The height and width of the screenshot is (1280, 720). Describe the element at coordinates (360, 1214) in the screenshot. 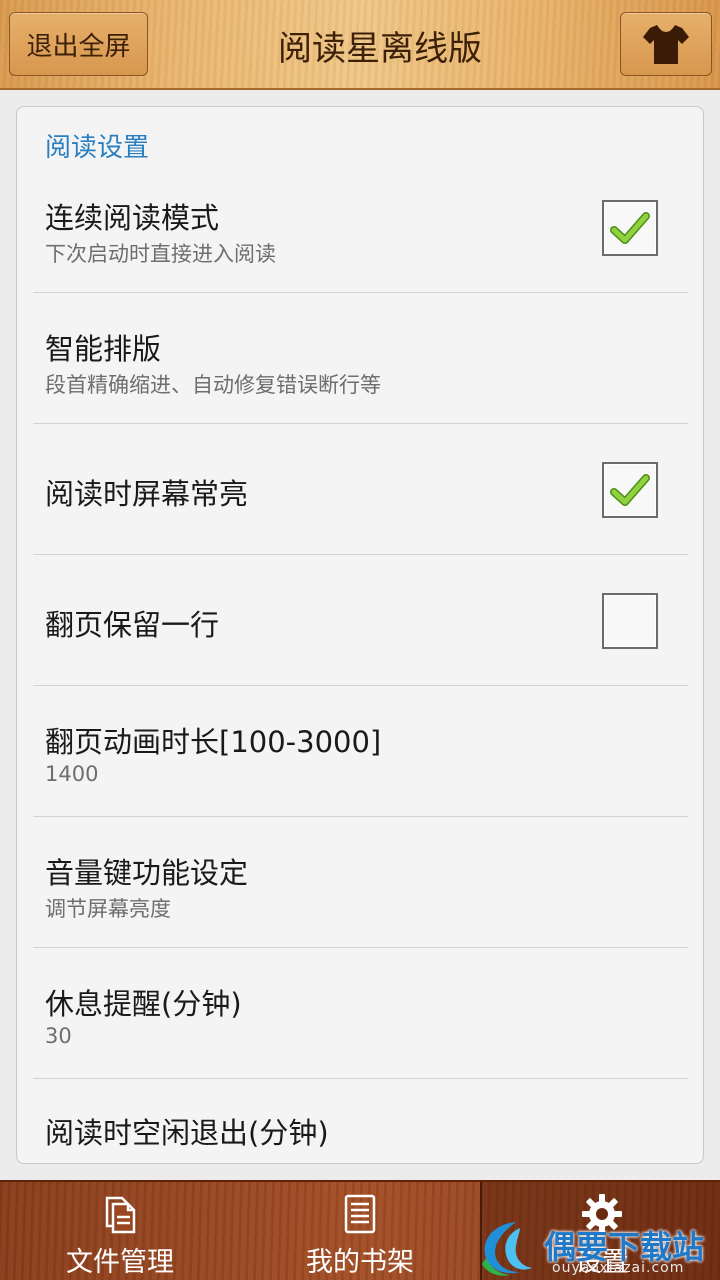

I see `bookshelf-icon` at that location.